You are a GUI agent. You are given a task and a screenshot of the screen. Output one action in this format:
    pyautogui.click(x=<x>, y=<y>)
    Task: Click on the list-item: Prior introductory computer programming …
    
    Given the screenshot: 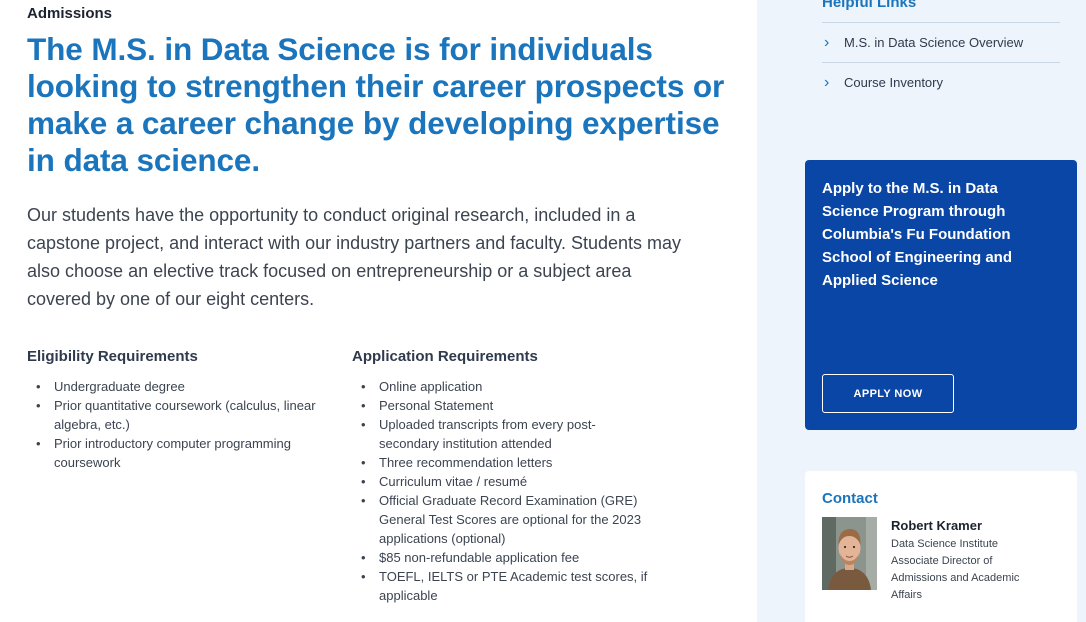 What is the action you would take?
    pyautogui.click(x=177, y=453)
    